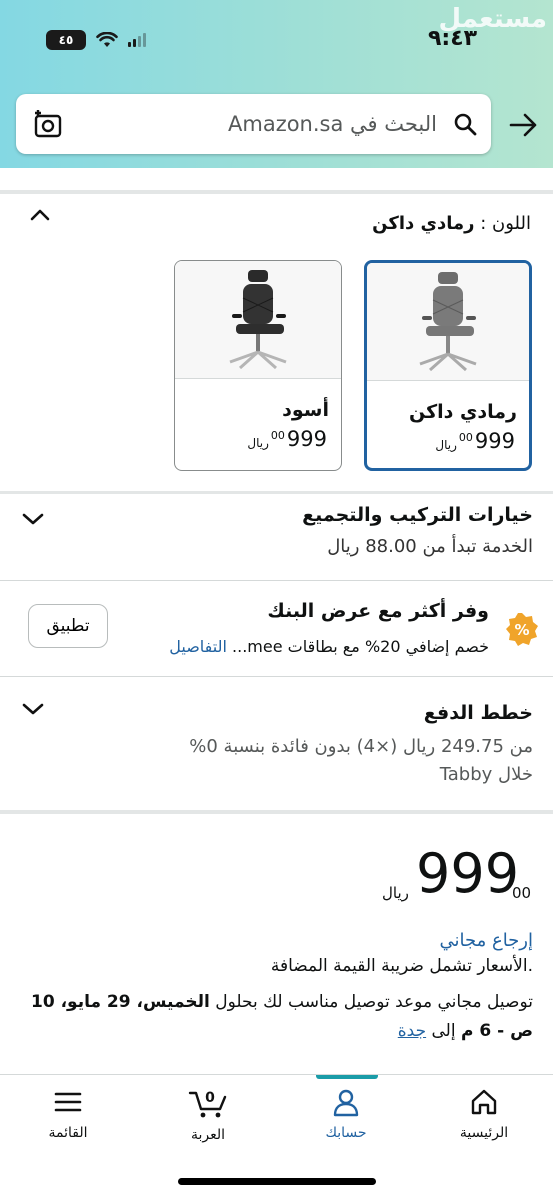 The image size is (553, 1200). Describe the element at coordinates (443, 1031) in the screenshot. I see `delivery-to: إلى` at that location.